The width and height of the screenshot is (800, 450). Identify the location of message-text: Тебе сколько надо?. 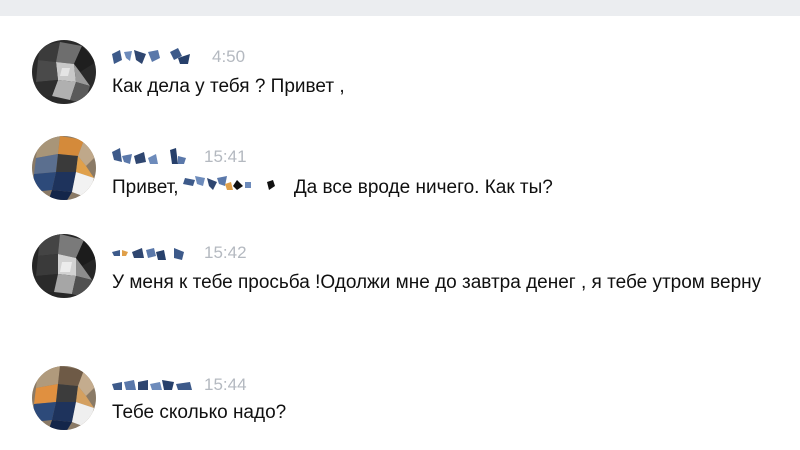
(199, 412).